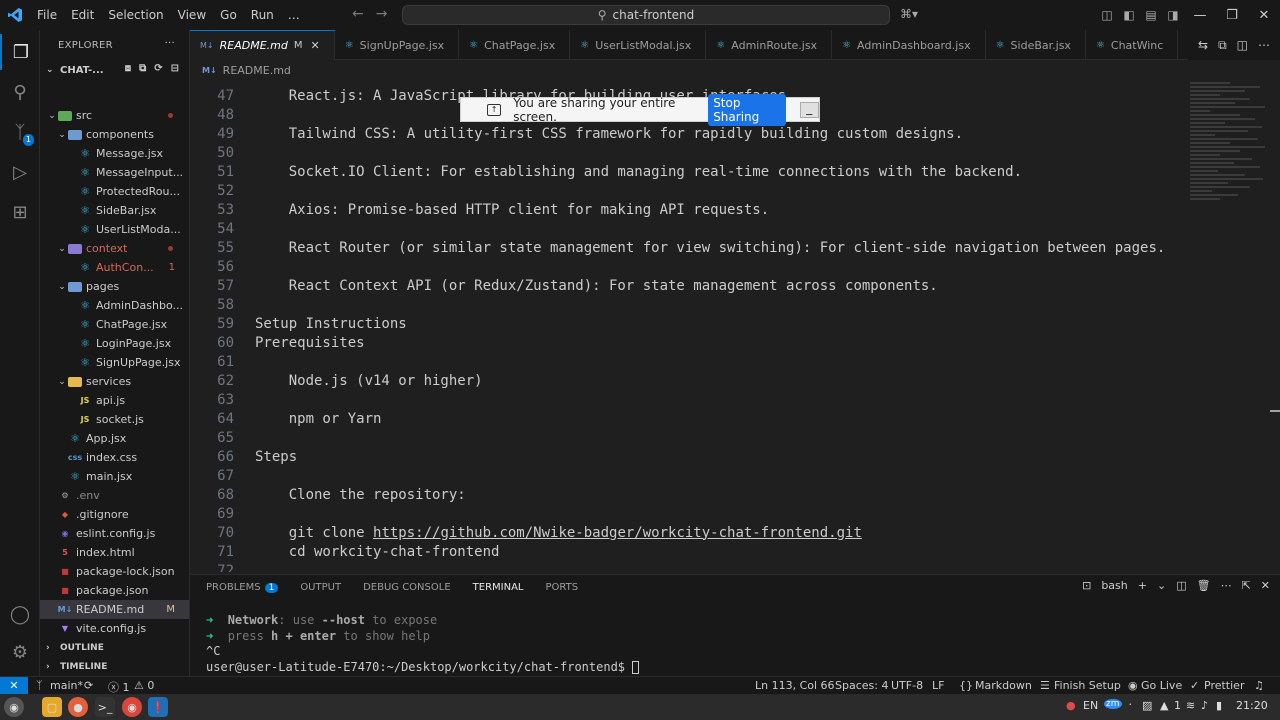 The width and height of the screenshot is (1280, 720). What do you see at coordinates (1036, 45) in the screenshot?
I see `editor-tab: ⚛ SideBar.jsx` at bounding box center [1036, 45].